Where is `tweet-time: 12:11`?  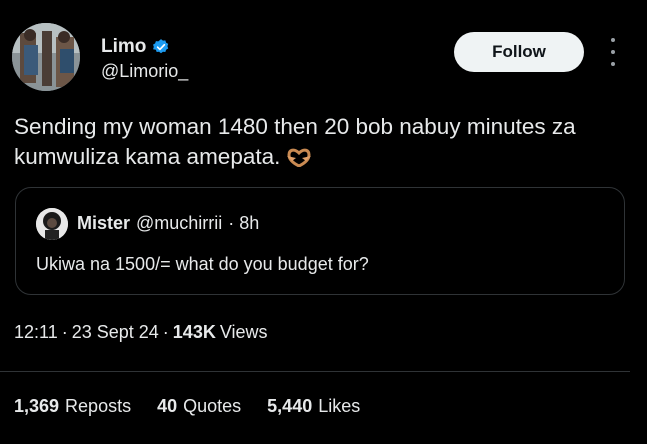
tweet-time: 12:11 is located at coordinates (36, 332).